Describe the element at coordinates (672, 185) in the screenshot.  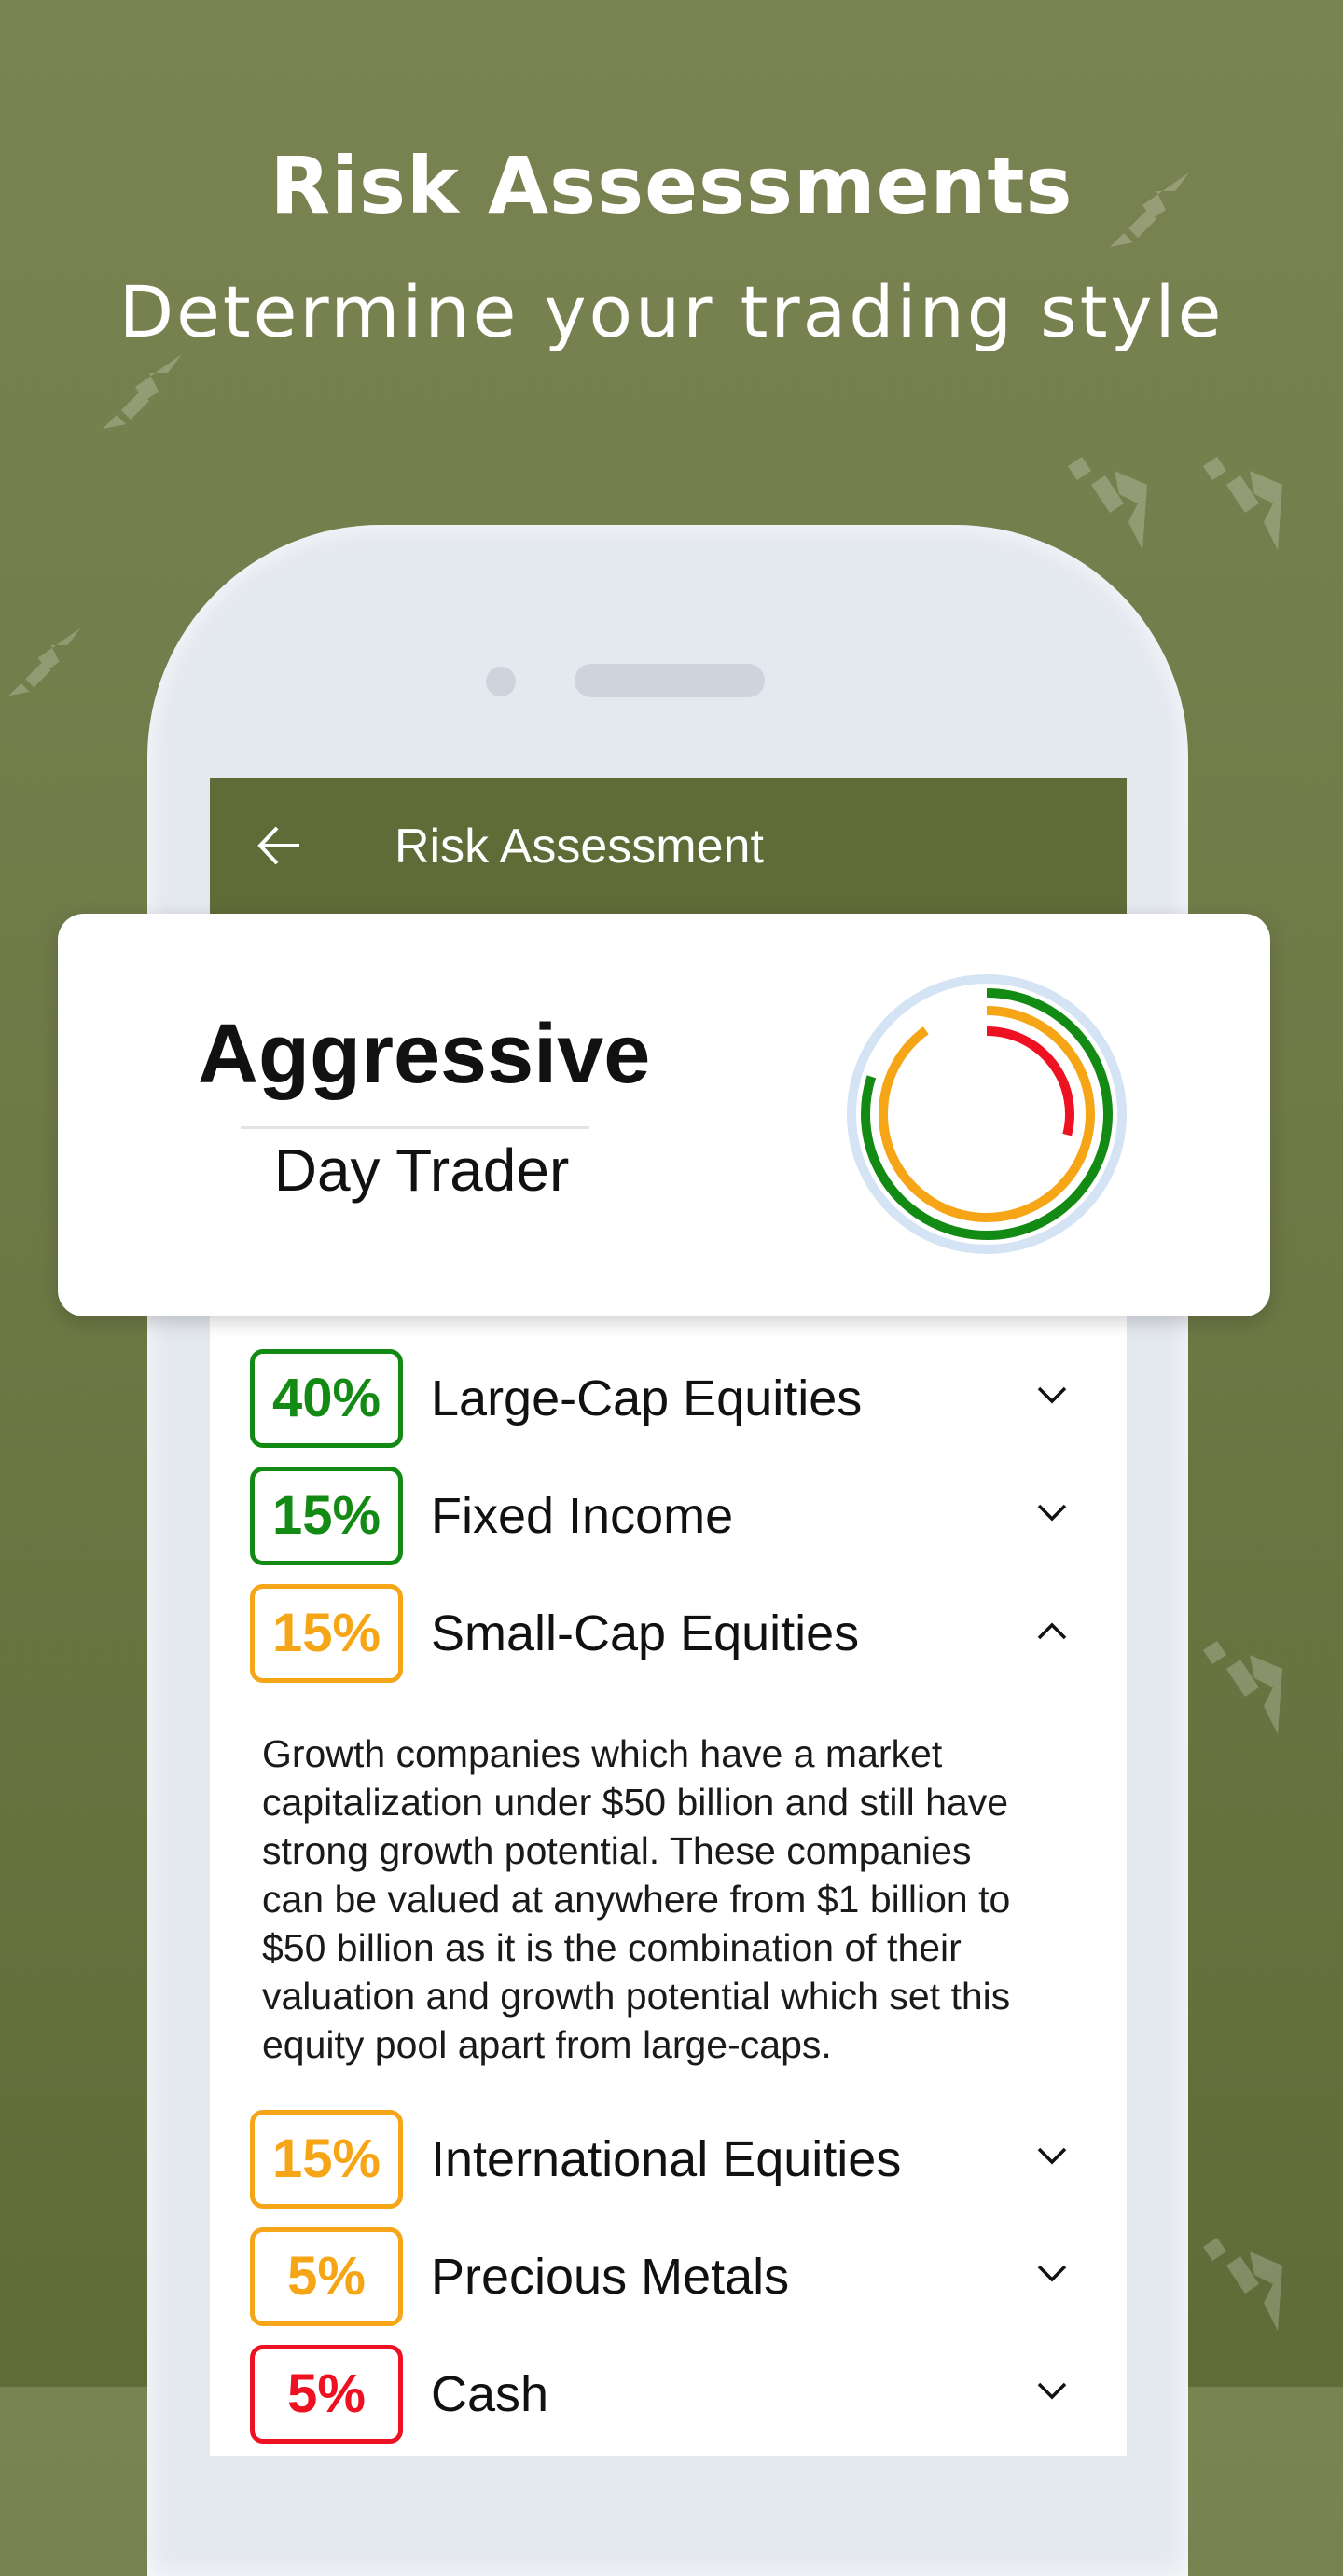
I see `hero-title: Risk Assessments` at that location.